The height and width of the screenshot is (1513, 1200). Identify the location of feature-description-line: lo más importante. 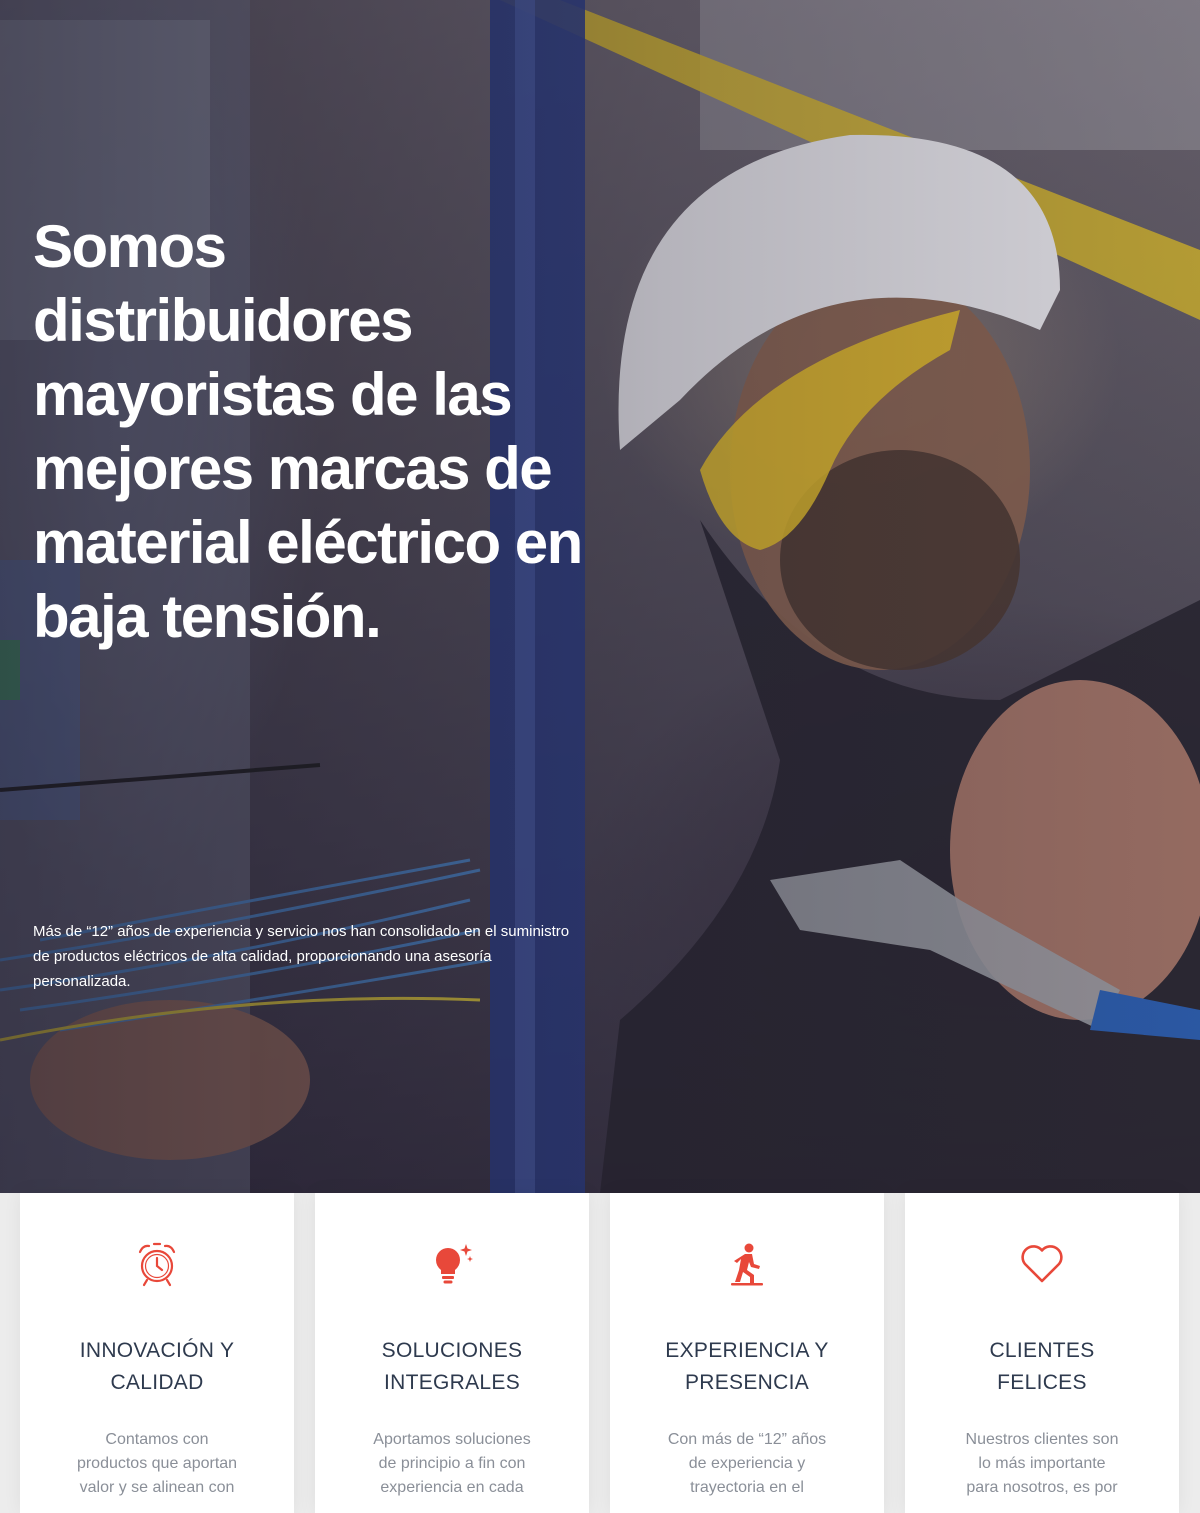
(1042, 1463).